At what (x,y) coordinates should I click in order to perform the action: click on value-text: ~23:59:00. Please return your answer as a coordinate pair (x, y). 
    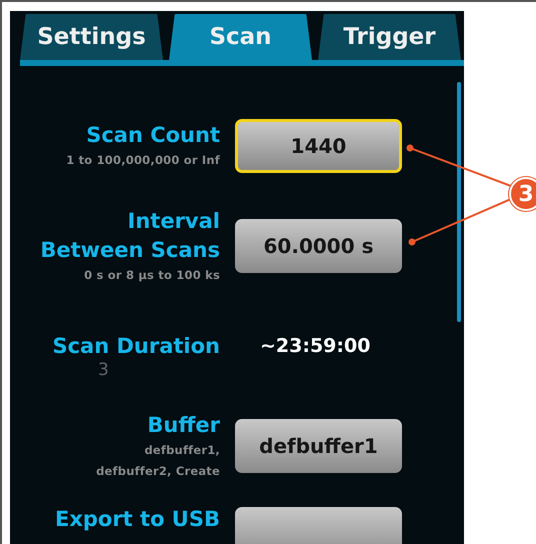
    Looking at the image, I should click on (315, 346).